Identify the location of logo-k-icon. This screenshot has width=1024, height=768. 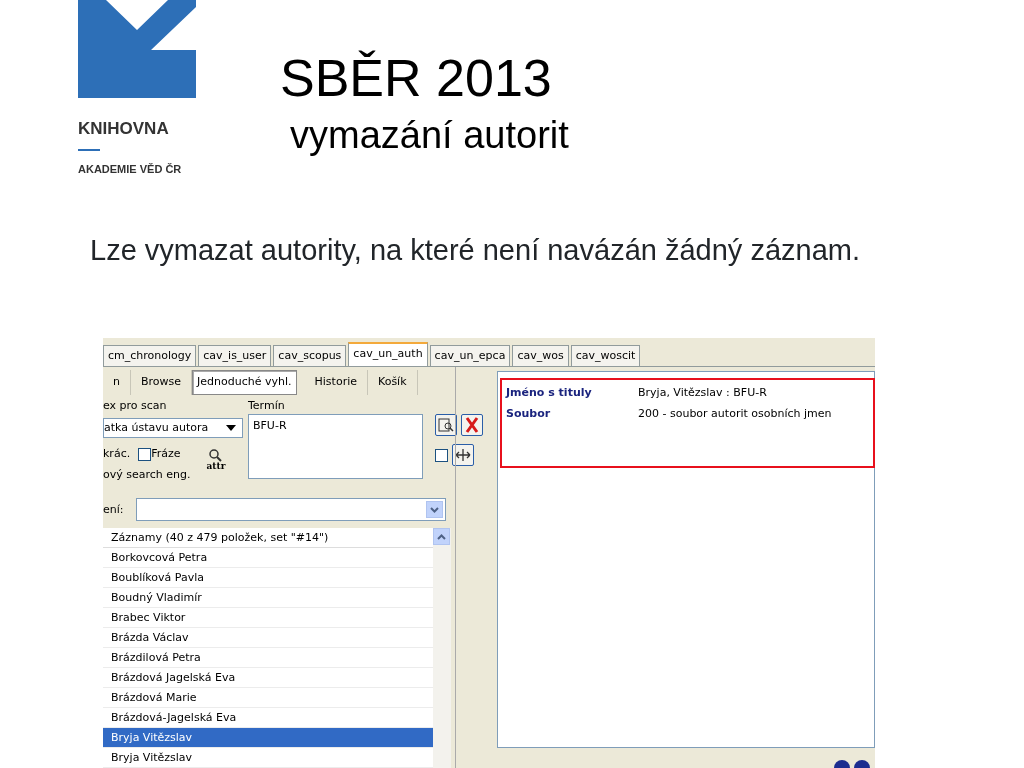
(137, 49).